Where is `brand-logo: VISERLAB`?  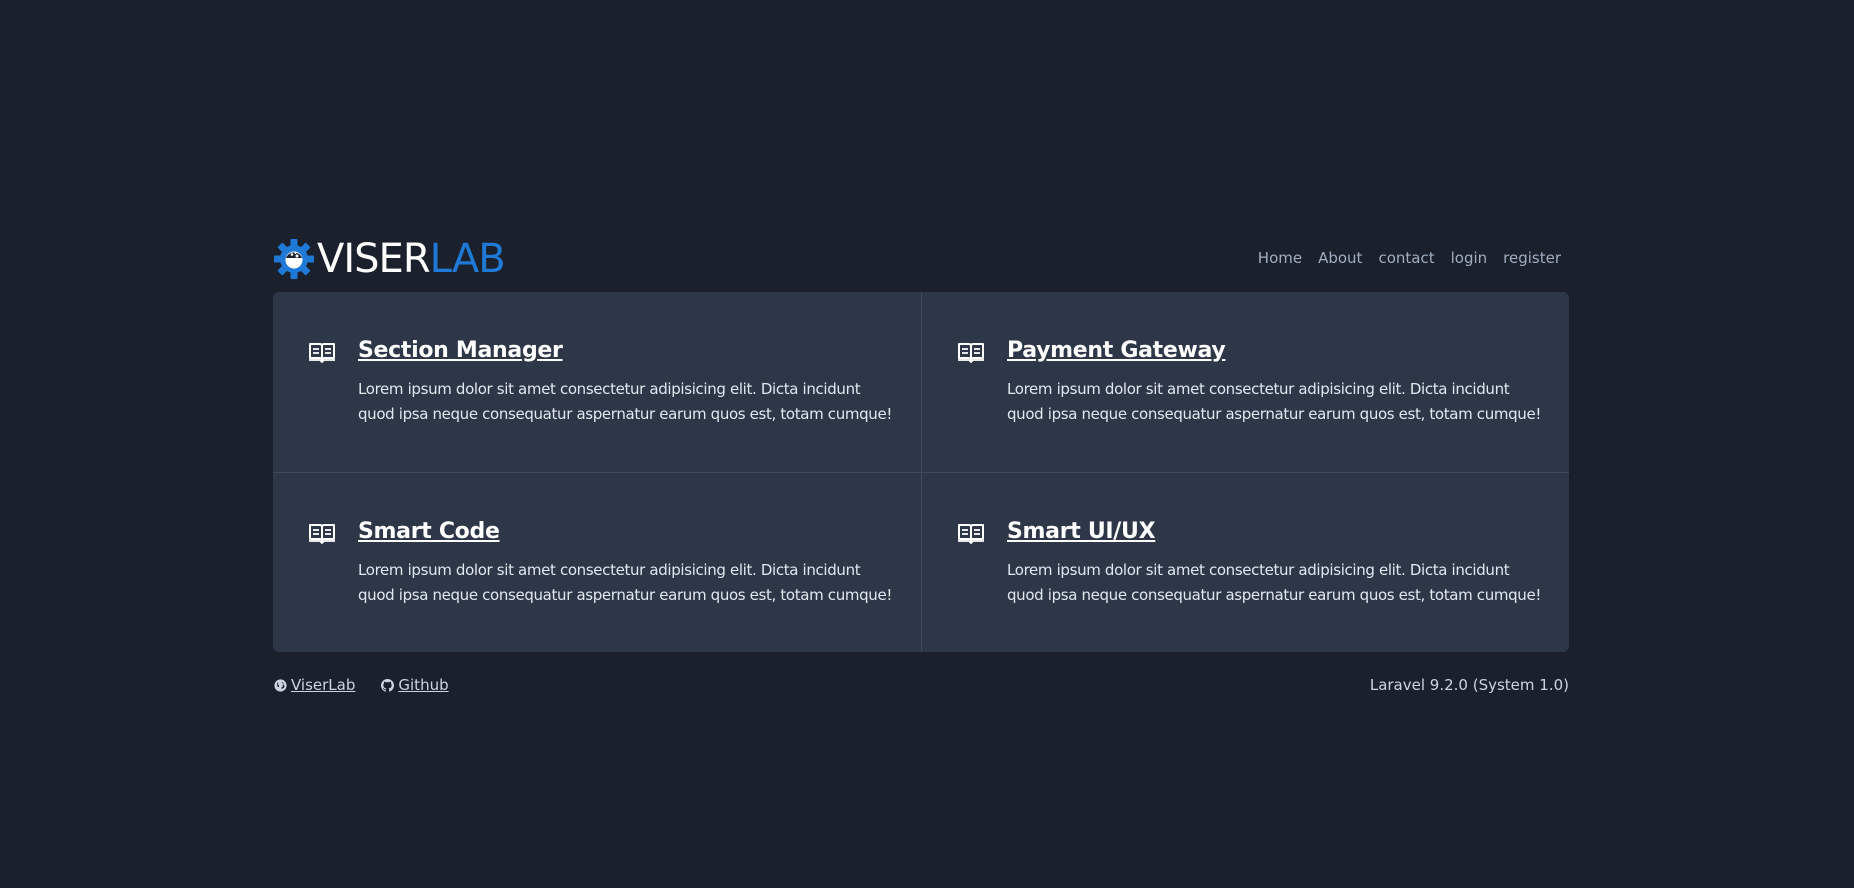 brand-logo: VISERLAB is located at coordinates (389, 259).